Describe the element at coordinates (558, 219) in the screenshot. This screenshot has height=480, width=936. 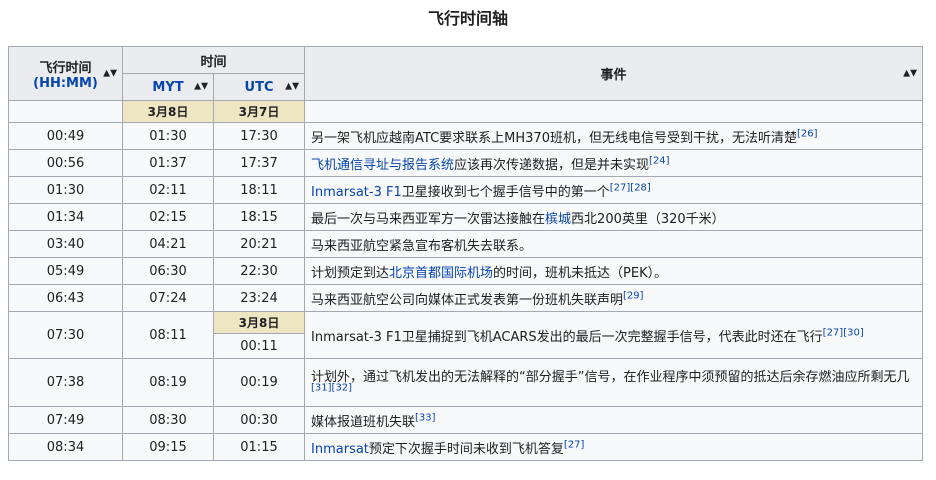
I see `event-link: 槟城` at that location.